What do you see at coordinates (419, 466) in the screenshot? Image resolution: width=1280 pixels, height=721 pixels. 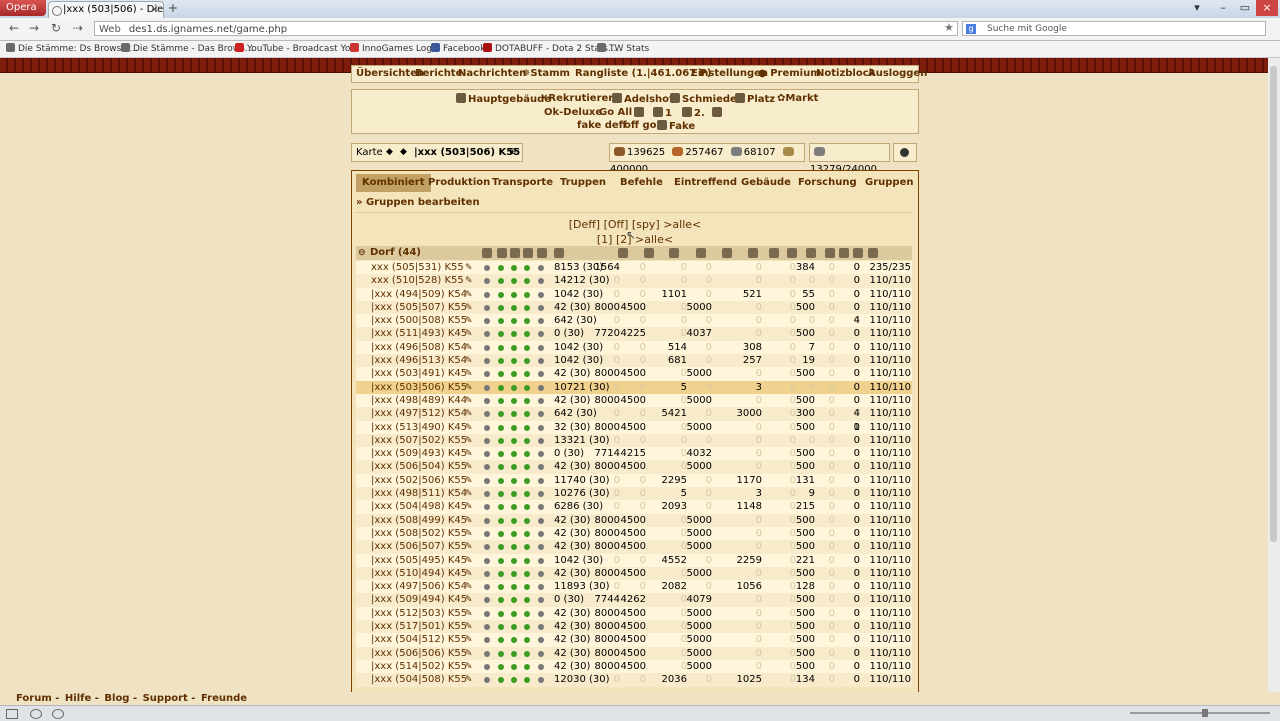 I see `village-link: |xxx (506|504) K55` at bounding box center [419, 466].